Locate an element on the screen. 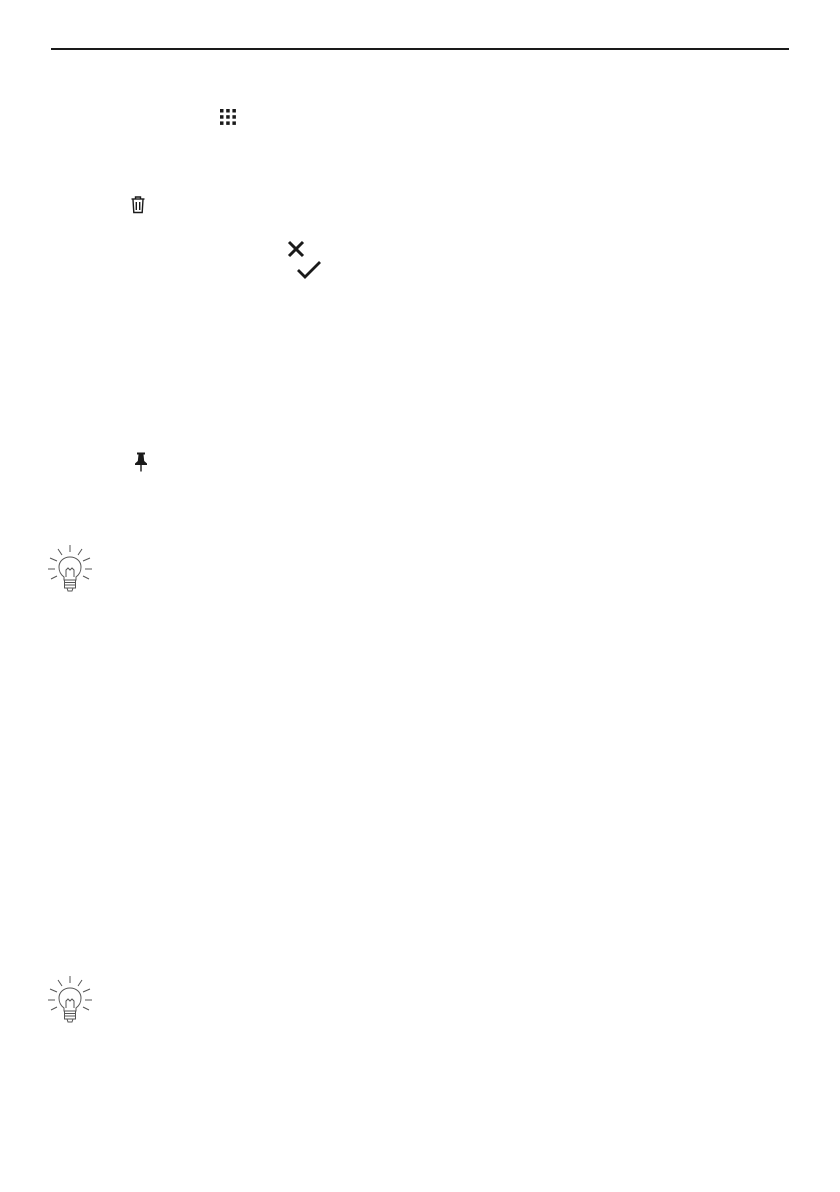  trash-icon is located at coordinates (138, 205).